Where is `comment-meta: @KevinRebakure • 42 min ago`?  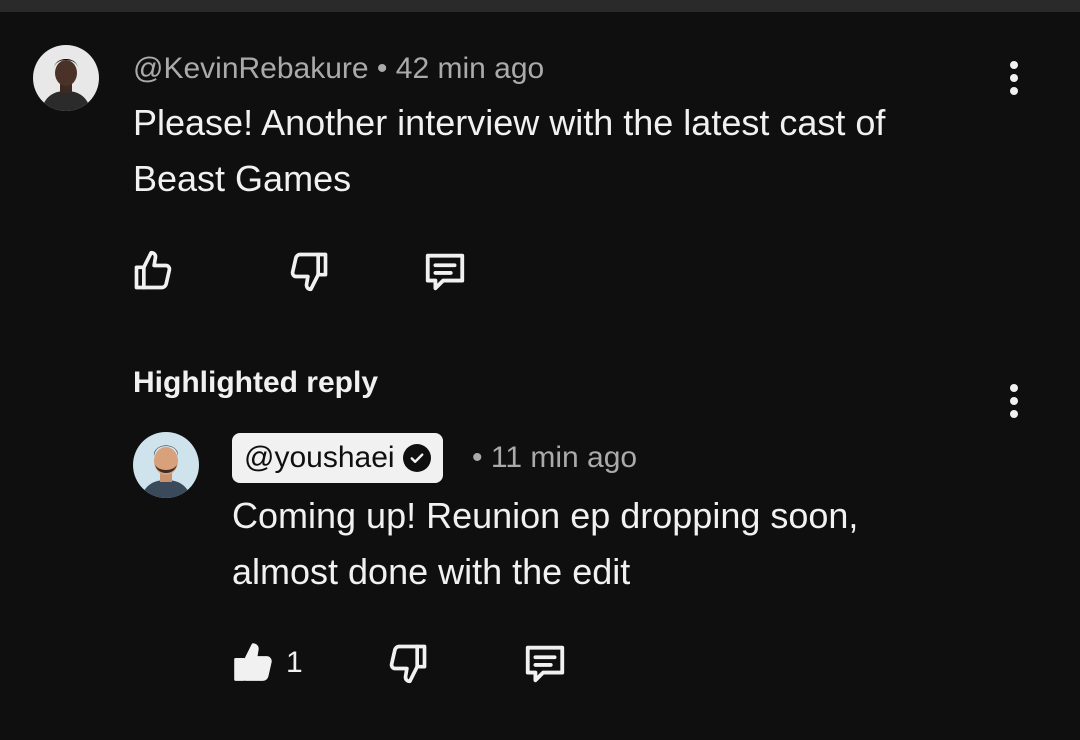
comment-meta: @KevinRebakure • 42 min ago is located at coordinates (338, 69).